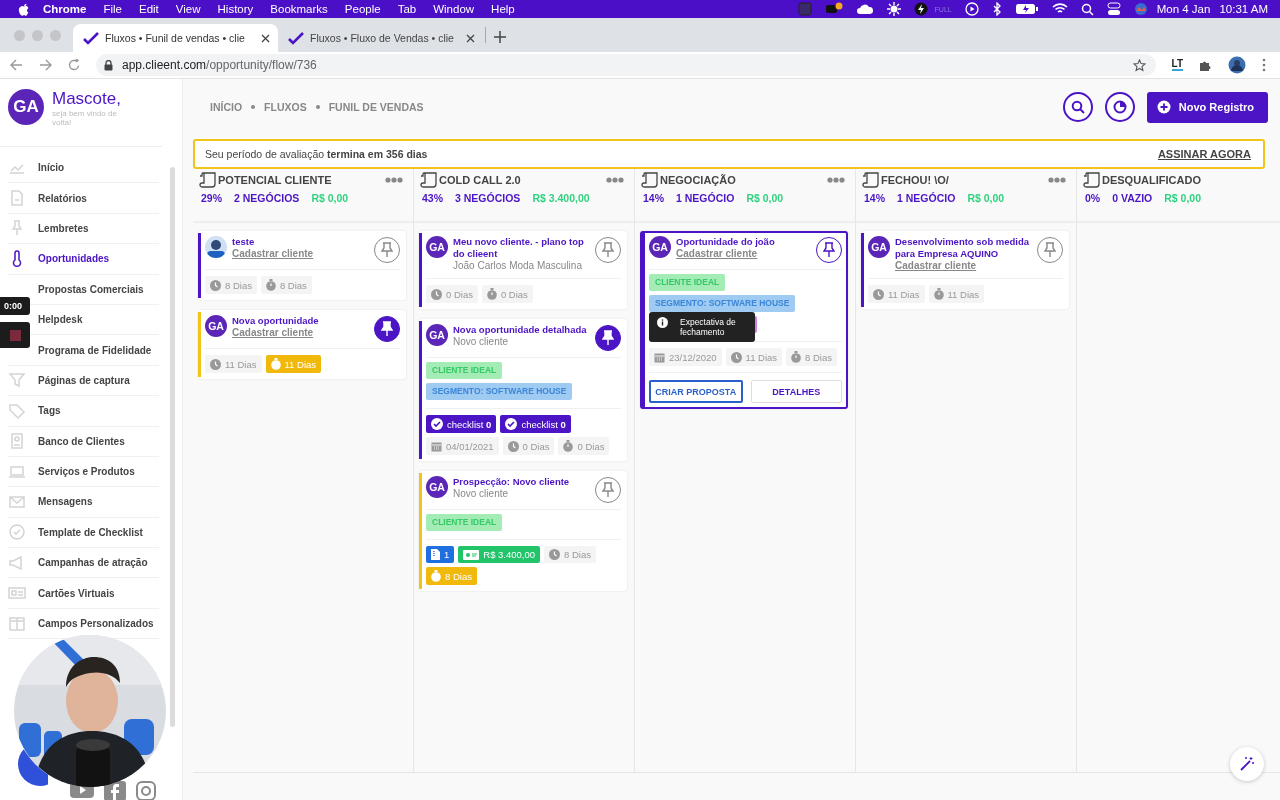  I want to click on nav-item: Propostas Comerciais, so click(91, 289).